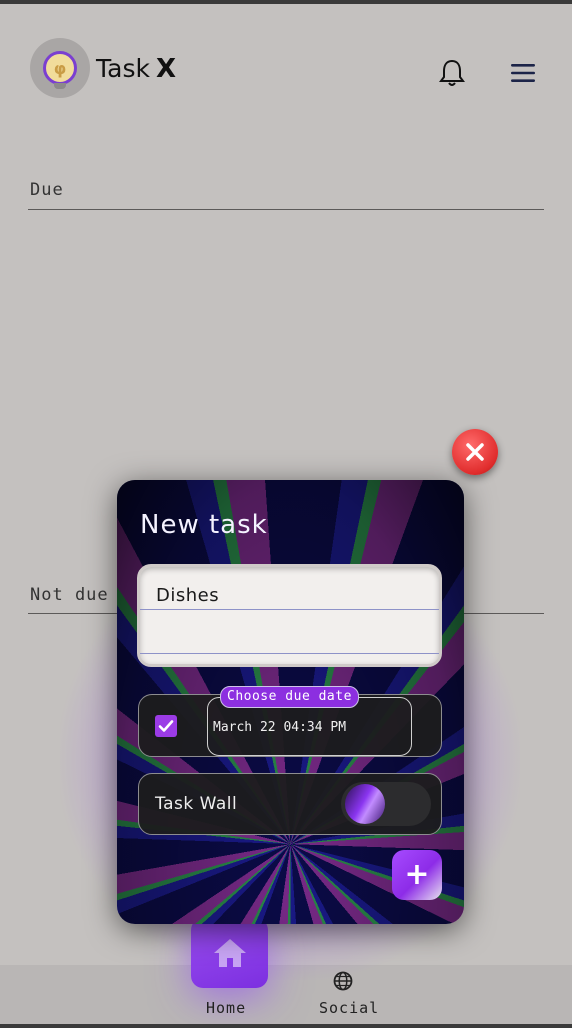 The image size is (572, 1028). I want to click on lightbulb-icon: φ, so click(60, 68).